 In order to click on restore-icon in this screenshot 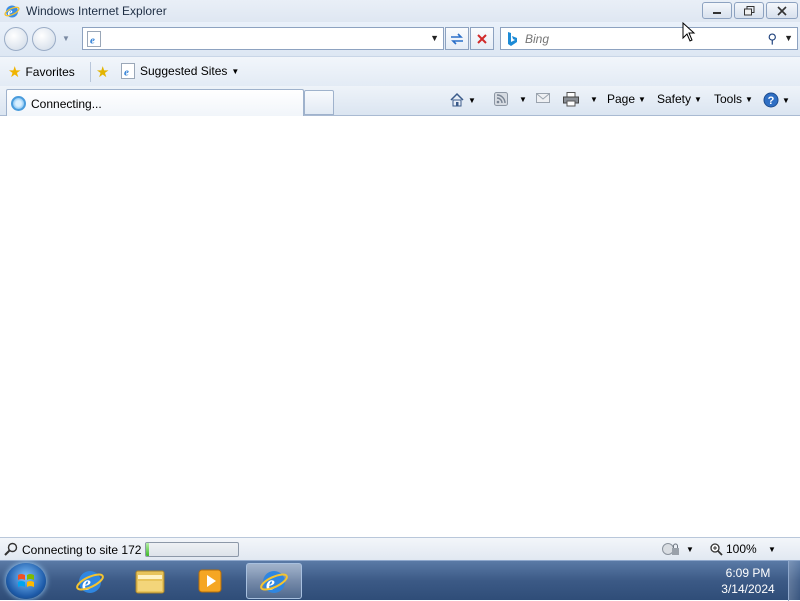, I will do `click(748, 10)`.